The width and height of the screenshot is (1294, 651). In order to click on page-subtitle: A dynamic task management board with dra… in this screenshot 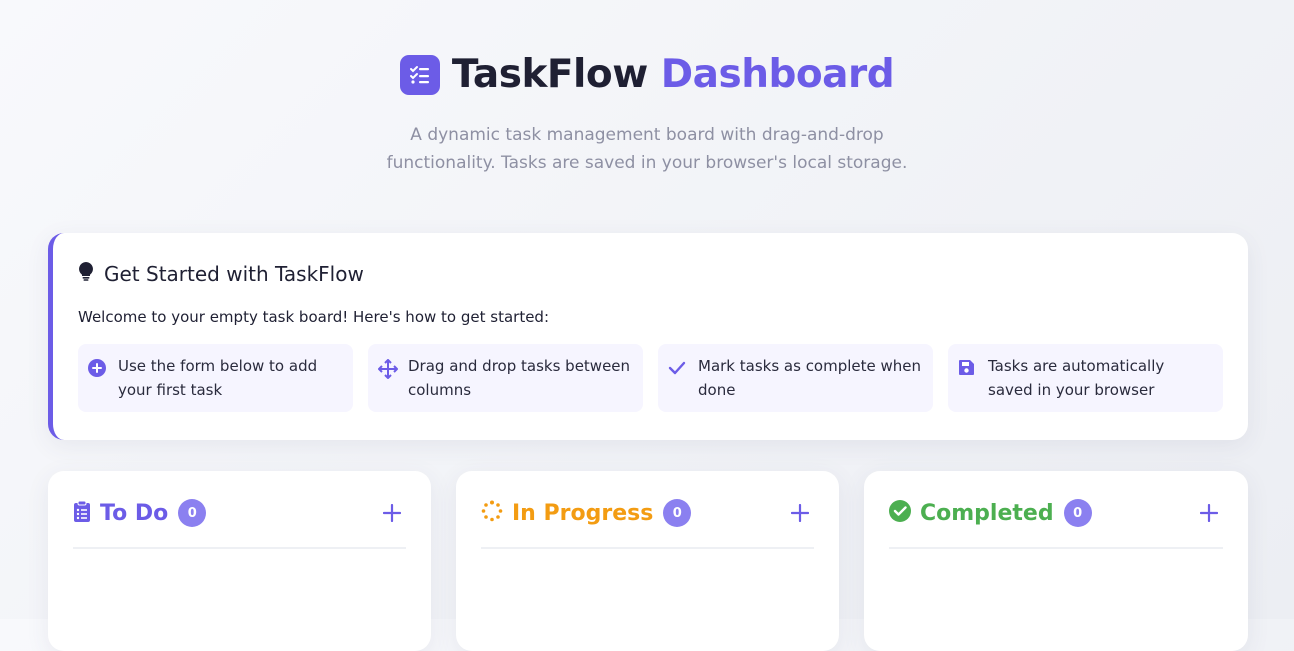, I will do `click(647, 149)`.